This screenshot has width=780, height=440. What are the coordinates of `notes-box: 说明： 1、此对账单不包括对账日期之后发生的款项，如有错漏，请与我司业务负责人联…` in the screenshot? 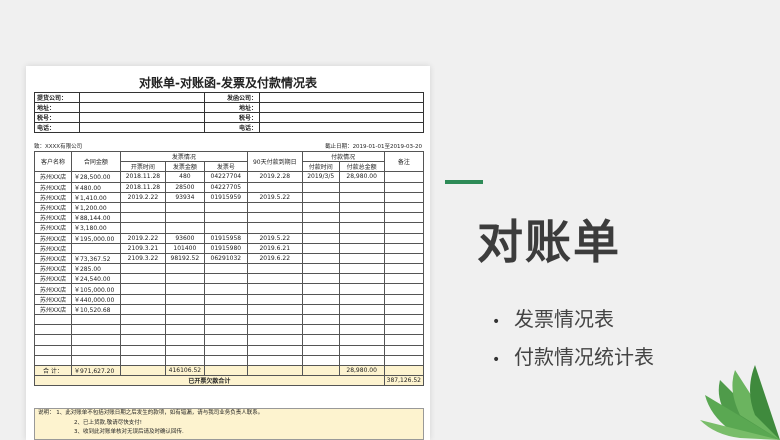 It's located at (229, 424).